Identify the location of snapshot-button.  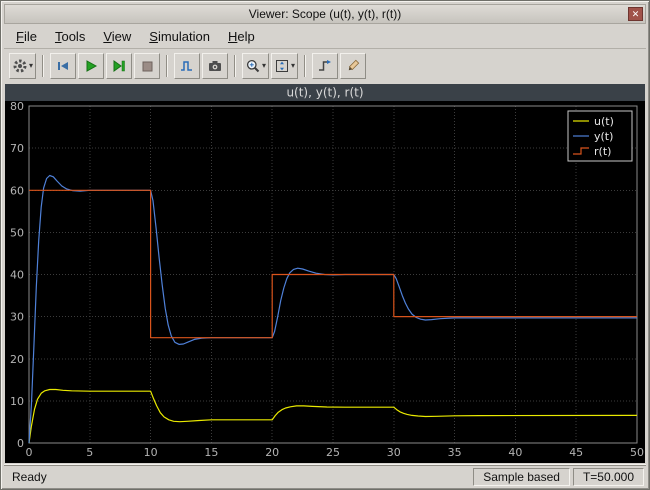
(215, 65).